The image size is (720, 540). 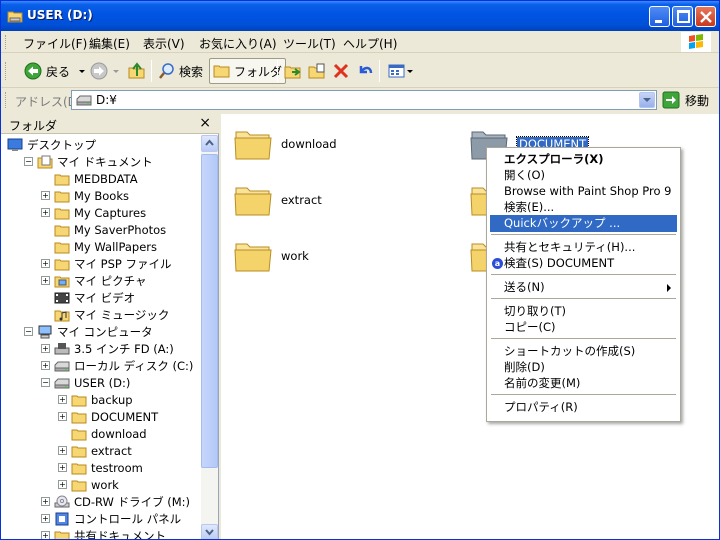 What do you see at coordinates (88, 161) in the screenshot?
I see `tree-item: − マイ ドキュメント` at bounding box center [88, 161].